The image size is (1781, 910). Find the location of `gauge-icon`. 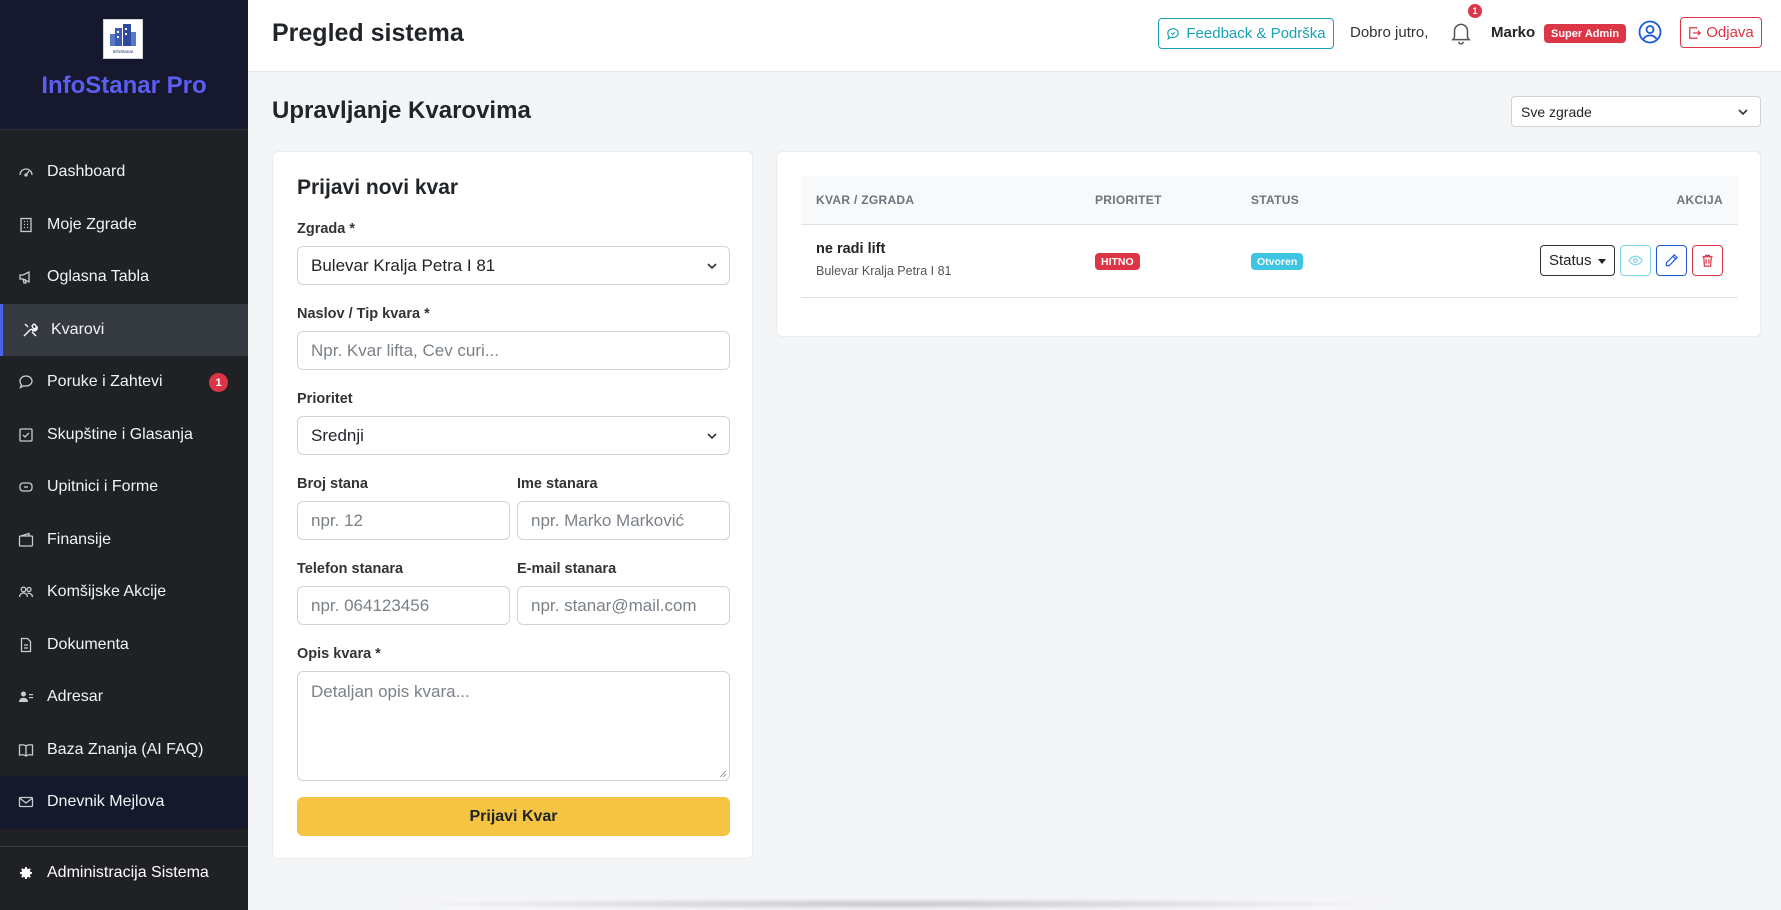

gauge-icon is located at coordinates (26, 172).